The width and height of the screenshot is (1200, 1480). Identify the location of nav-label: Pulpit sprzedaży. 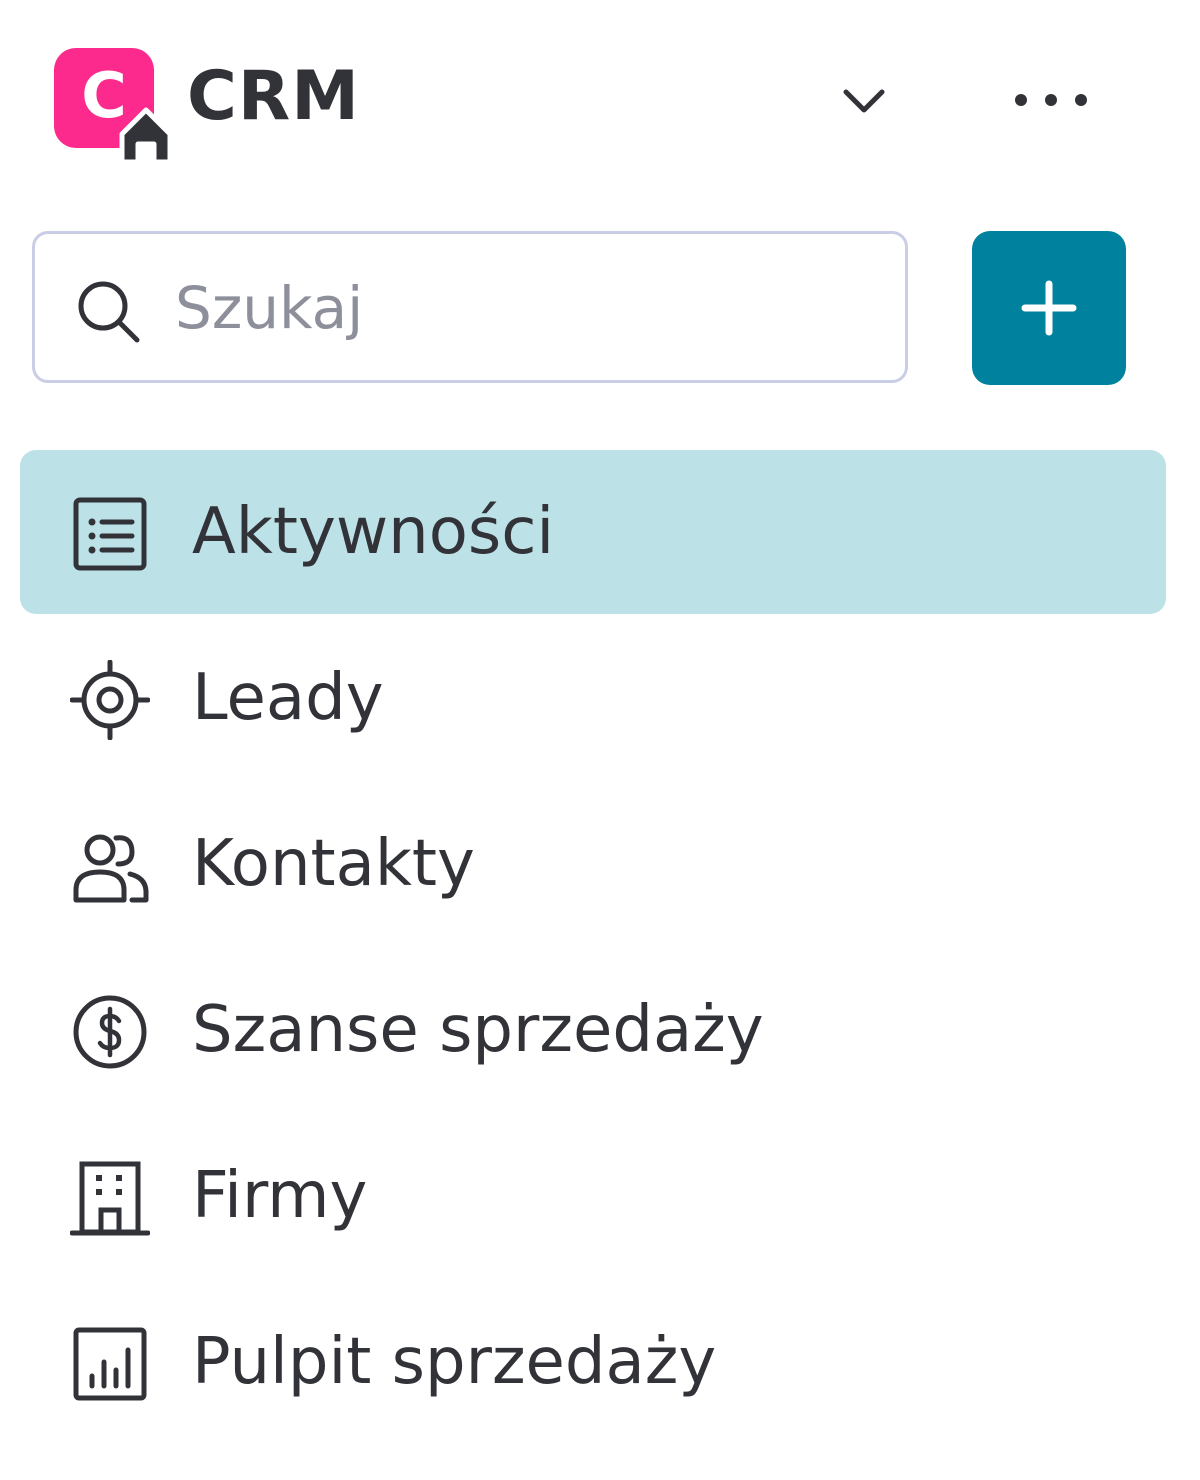
(454, 1362).